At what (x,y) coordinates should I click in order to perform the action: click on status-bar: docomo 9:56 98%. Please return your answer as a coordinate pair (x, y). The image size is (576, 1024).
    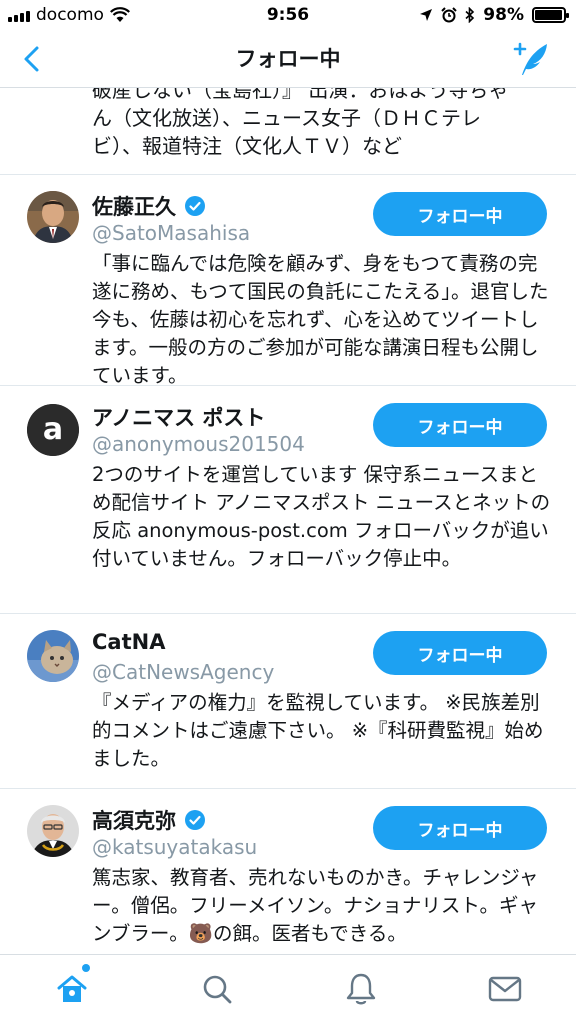
    Looking at the image, I should click on (288, 15).